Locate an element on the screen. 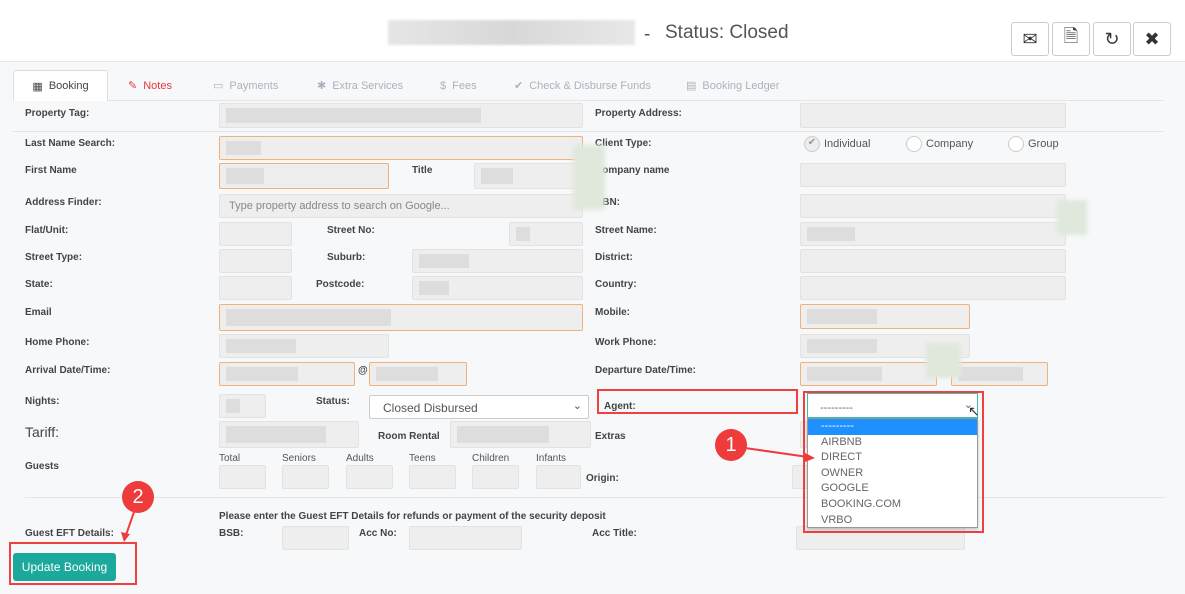 The image size is (1185, 594). annotation-badge-1: 1 is located at coordinates (731, 445).